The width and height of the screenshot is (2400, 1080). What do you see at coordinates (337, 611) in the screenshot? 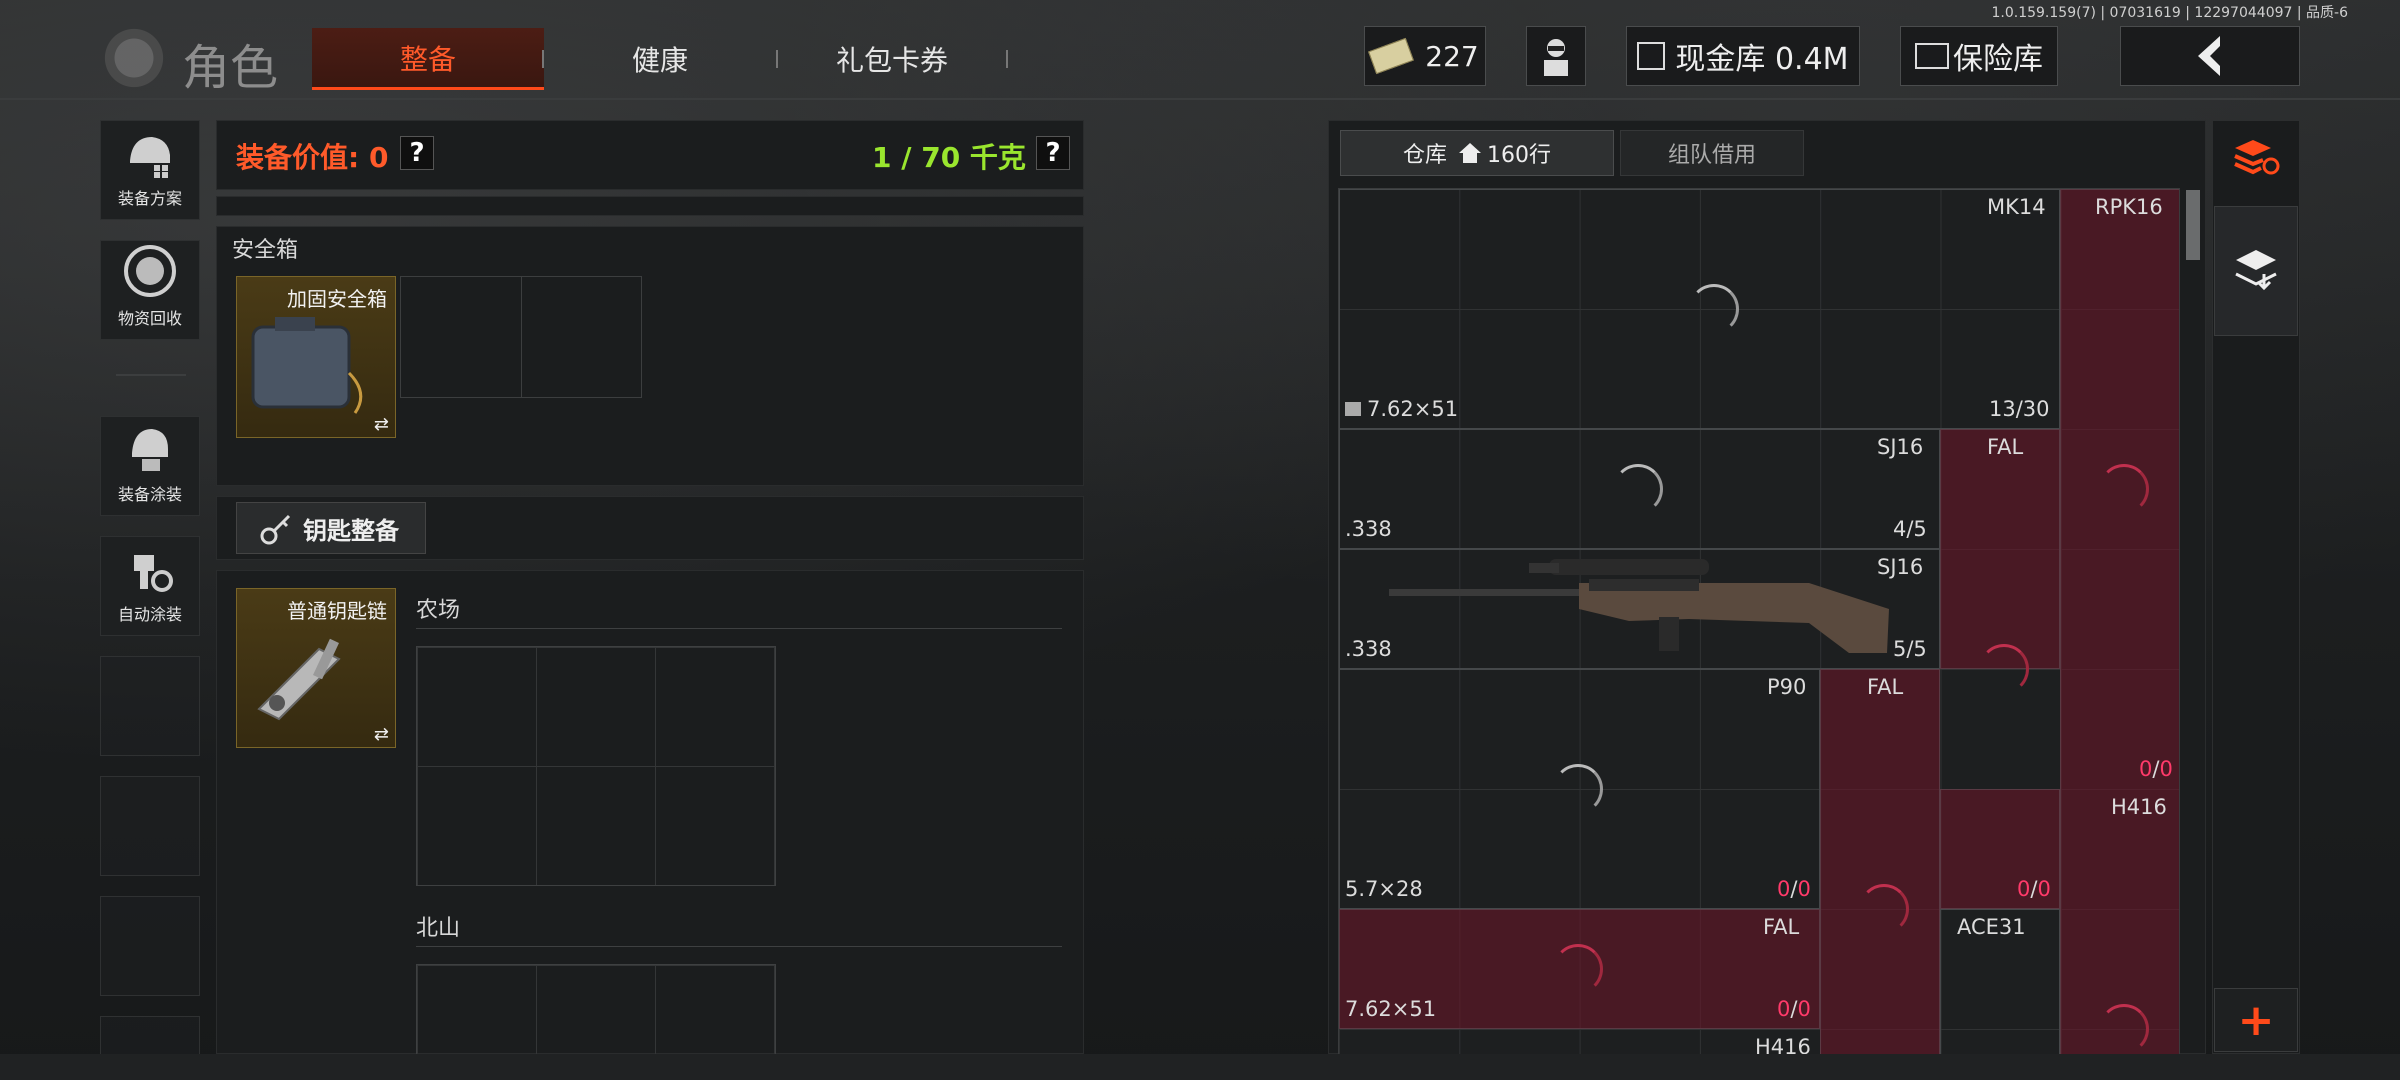
I see `keychain-name: 普通钥匙链` at bounding box center [337, 611].